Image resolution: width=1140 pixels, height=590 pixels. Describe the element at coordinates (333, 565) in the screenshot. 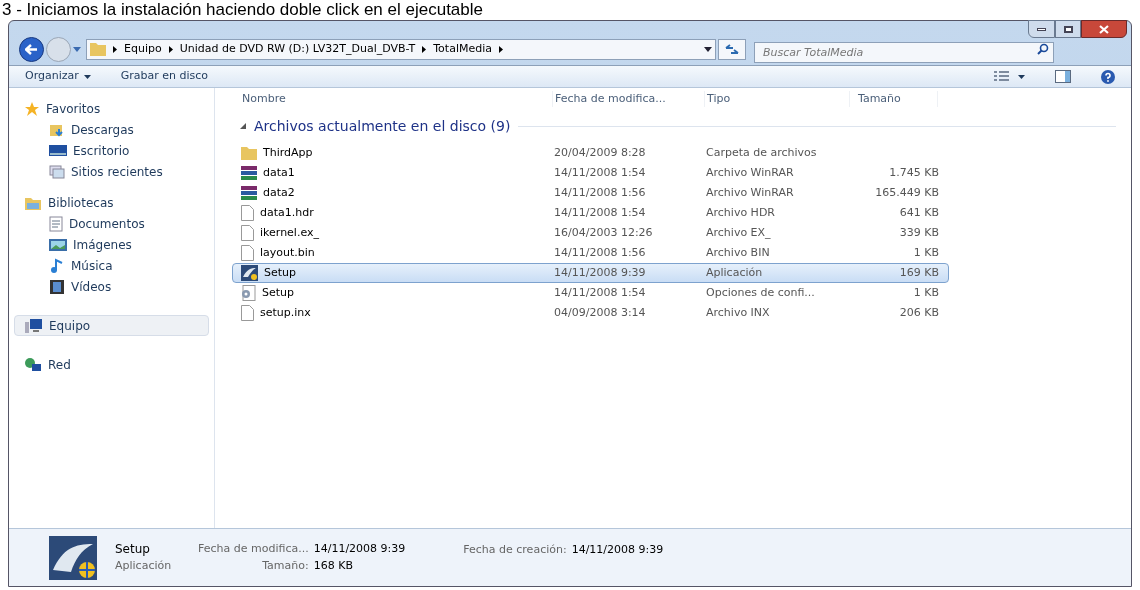

I see `detail-value: 168 KB` at that location.